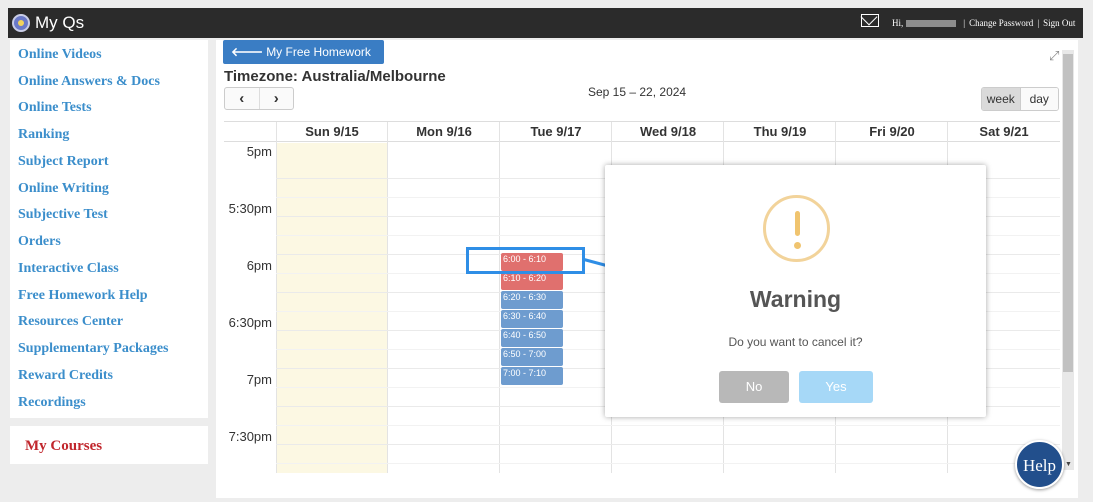 This screenshot has height=502, width=1093. What do you see at coordinates (545, 23) in the screenshot?
I see `top-bar: My Qs Hi, | Change Password | Sign Out` at bounding box center [545, 23].